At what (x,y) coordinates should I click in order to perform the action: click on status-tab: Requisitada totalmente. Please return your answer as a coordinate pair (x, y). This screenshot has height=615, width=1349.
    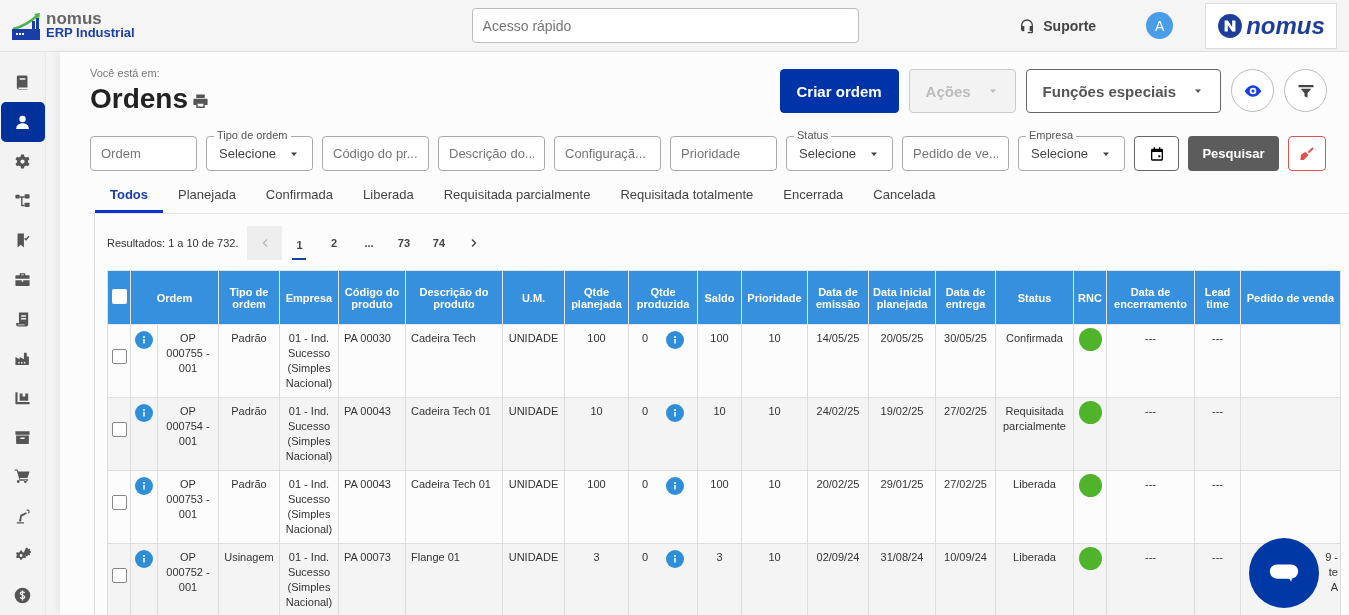
    Looking at the image, I should click on (687, 196).